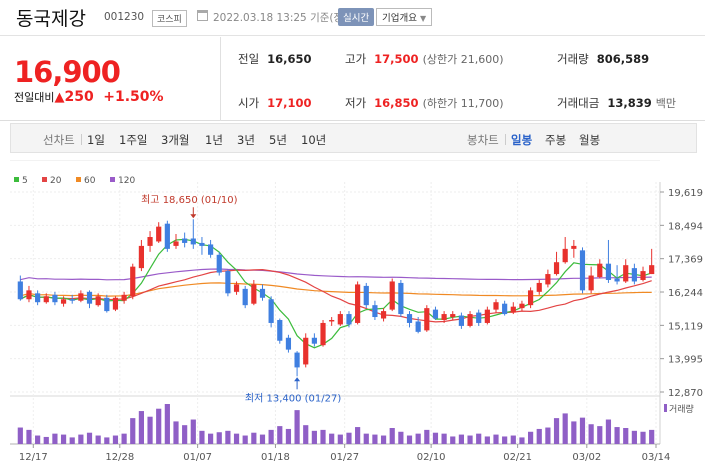 The image size is (705, 468). What do you see at coordinates (555, 140) in the screenshot?
I see `tab-weekly: 주봉` at bounding box center [555, 140].